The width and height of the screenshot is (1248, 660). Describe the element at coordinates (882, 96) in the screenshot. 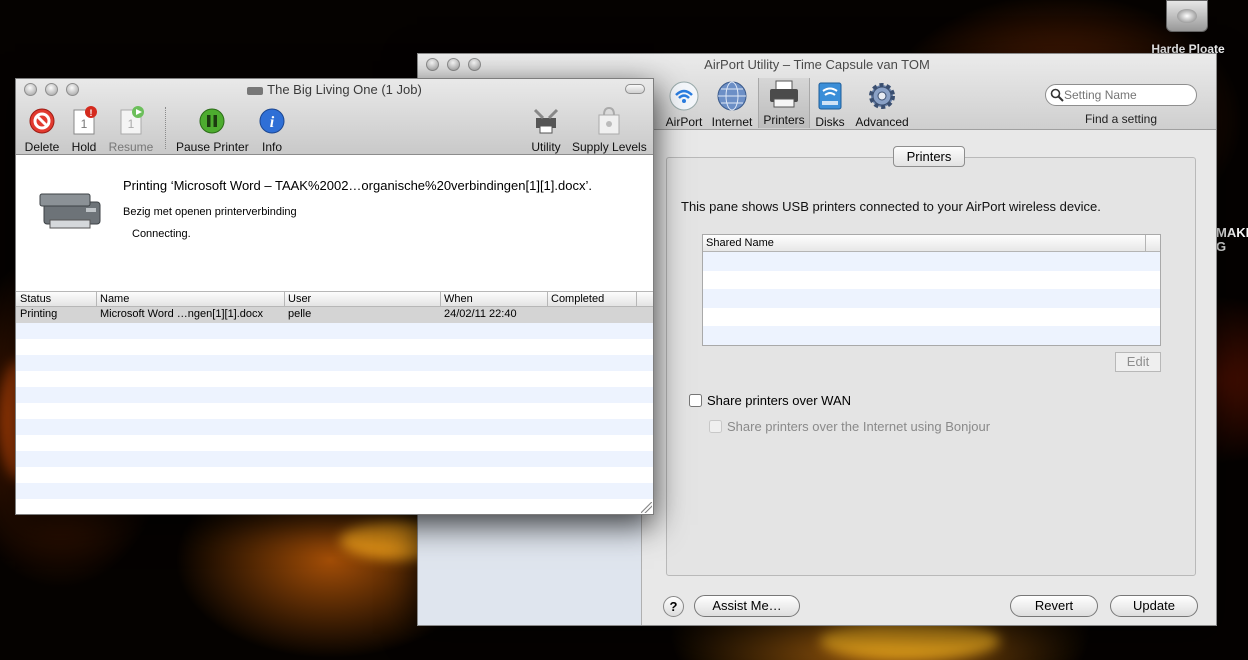

I see `gear-icon` at that location.